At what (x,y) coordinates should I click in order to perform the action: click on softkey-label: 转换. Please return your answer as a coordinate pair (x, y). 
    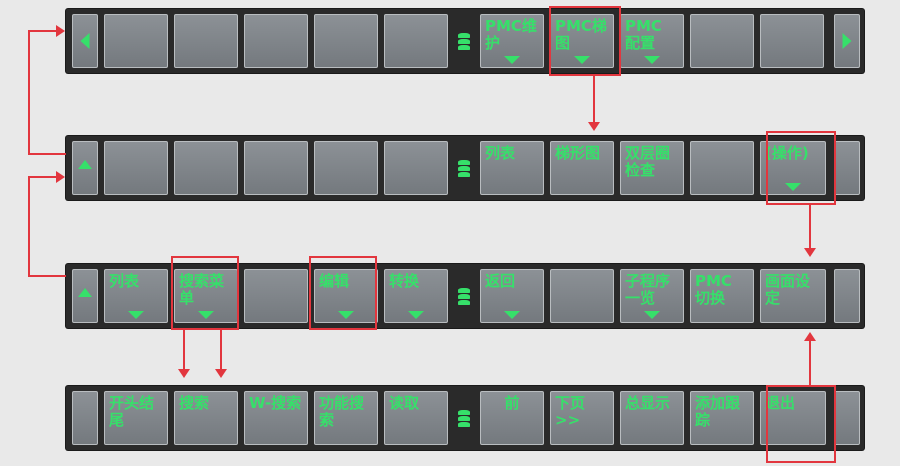
    Looking at the image, I should click on (404, 281).